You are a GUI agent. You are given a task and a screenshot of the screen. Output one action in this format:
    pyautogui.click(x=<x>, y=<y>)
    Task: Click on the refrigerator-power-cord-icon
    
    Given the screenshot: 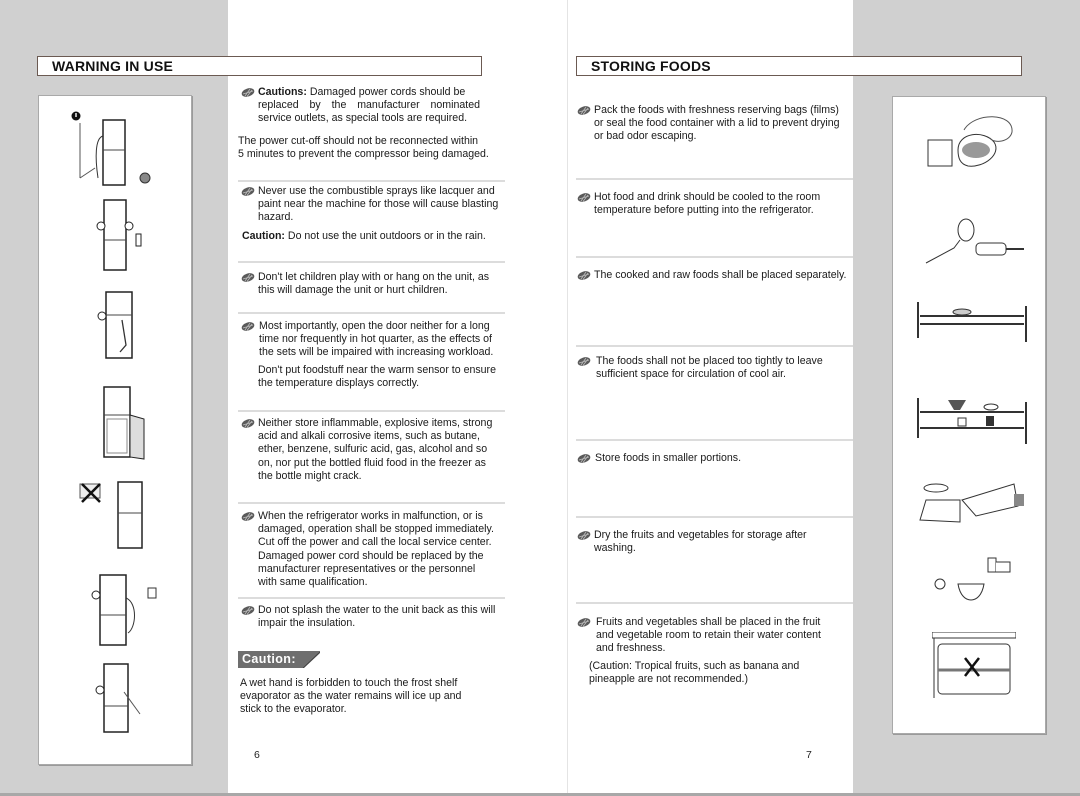 What is the action you would take?
    pyautogui.click(x=124, y=610)
    